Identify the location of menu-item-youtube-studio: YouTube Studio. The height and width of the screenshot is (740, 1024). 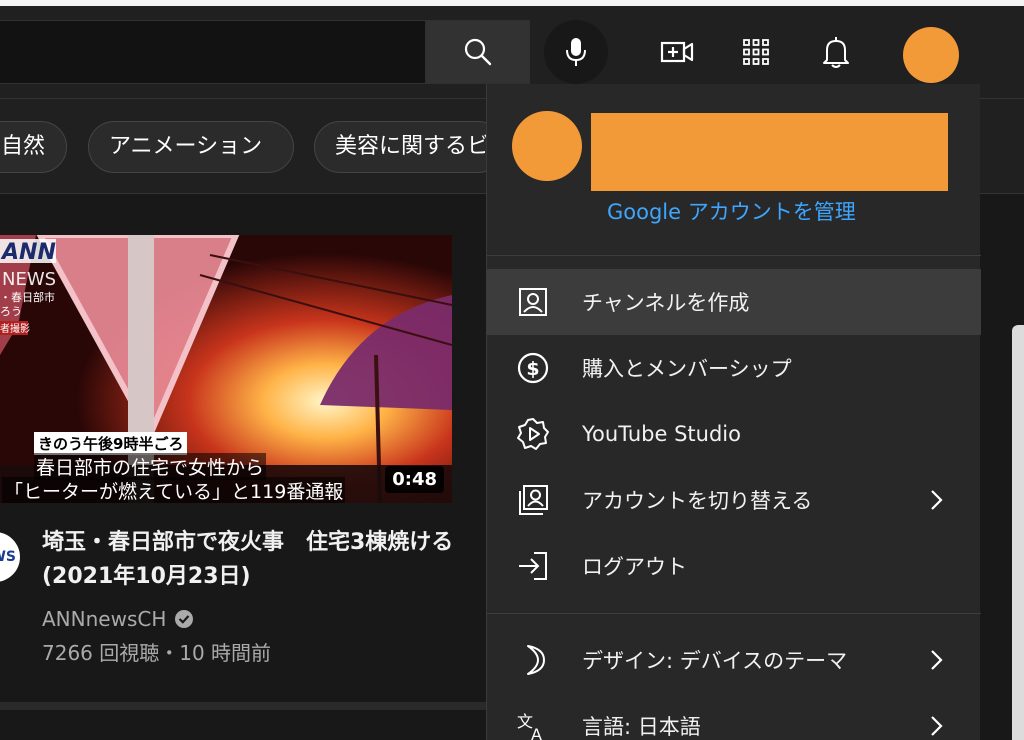
(734, 434).